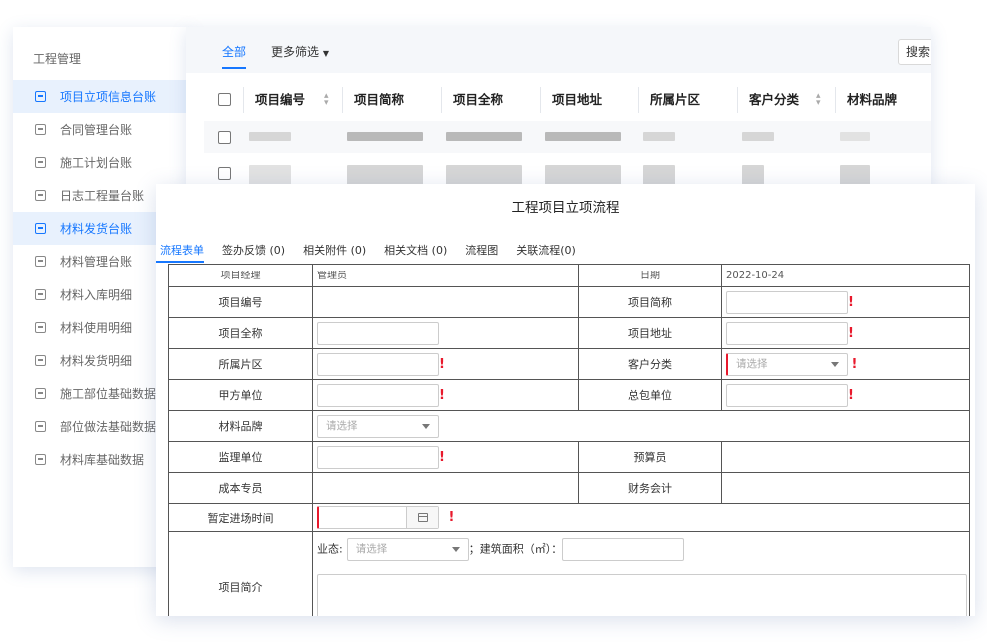 The height and width of the screenshot is (642, 987). Describe the element at coordinates (787, 333) in the screenshot. I see `project-address-input` at that location.